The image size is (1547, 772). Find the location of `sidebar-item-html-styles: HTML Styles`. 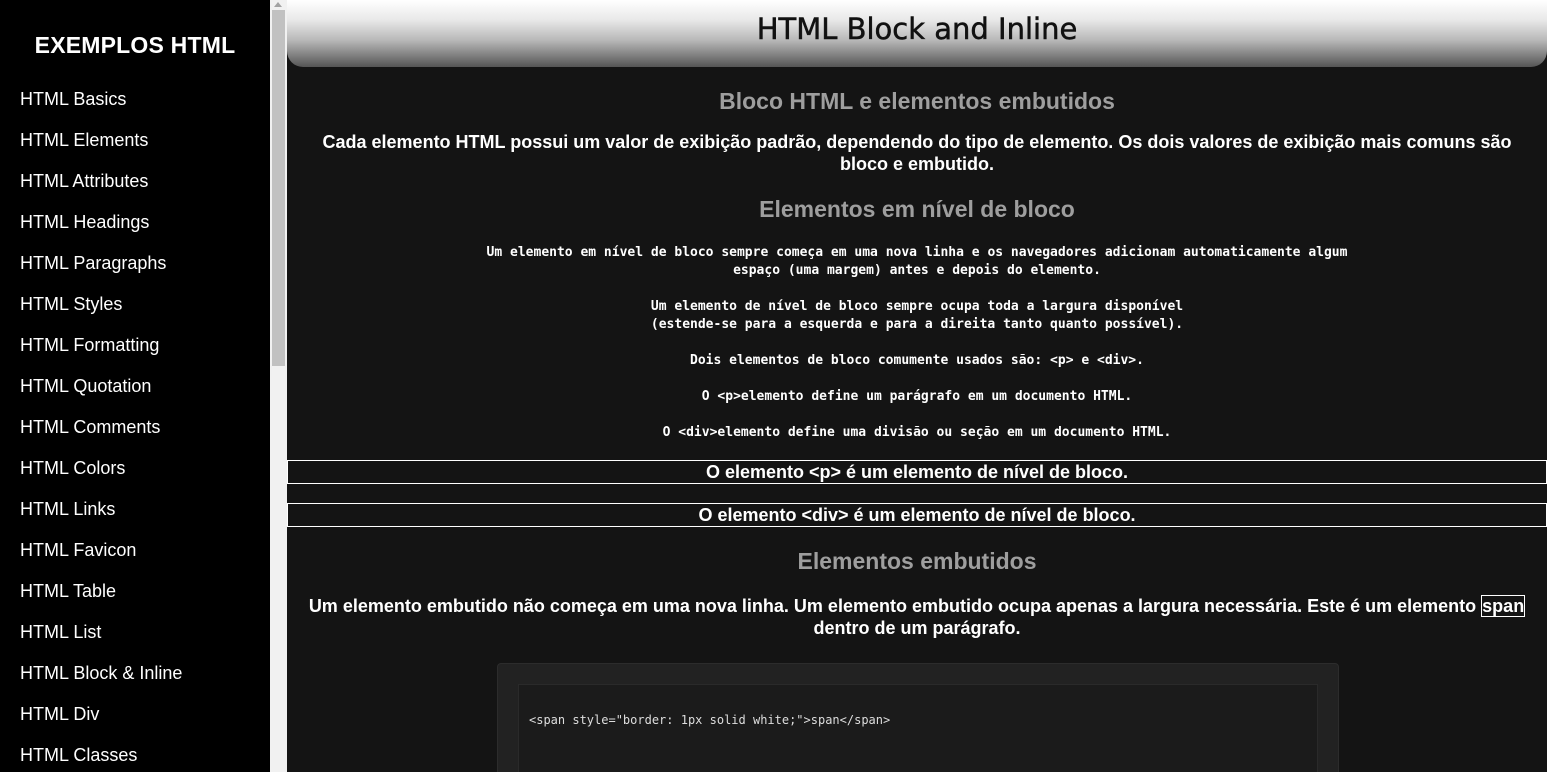

sidebar-item-html-styles: HTML Styles is located at coordinates (101, 312).